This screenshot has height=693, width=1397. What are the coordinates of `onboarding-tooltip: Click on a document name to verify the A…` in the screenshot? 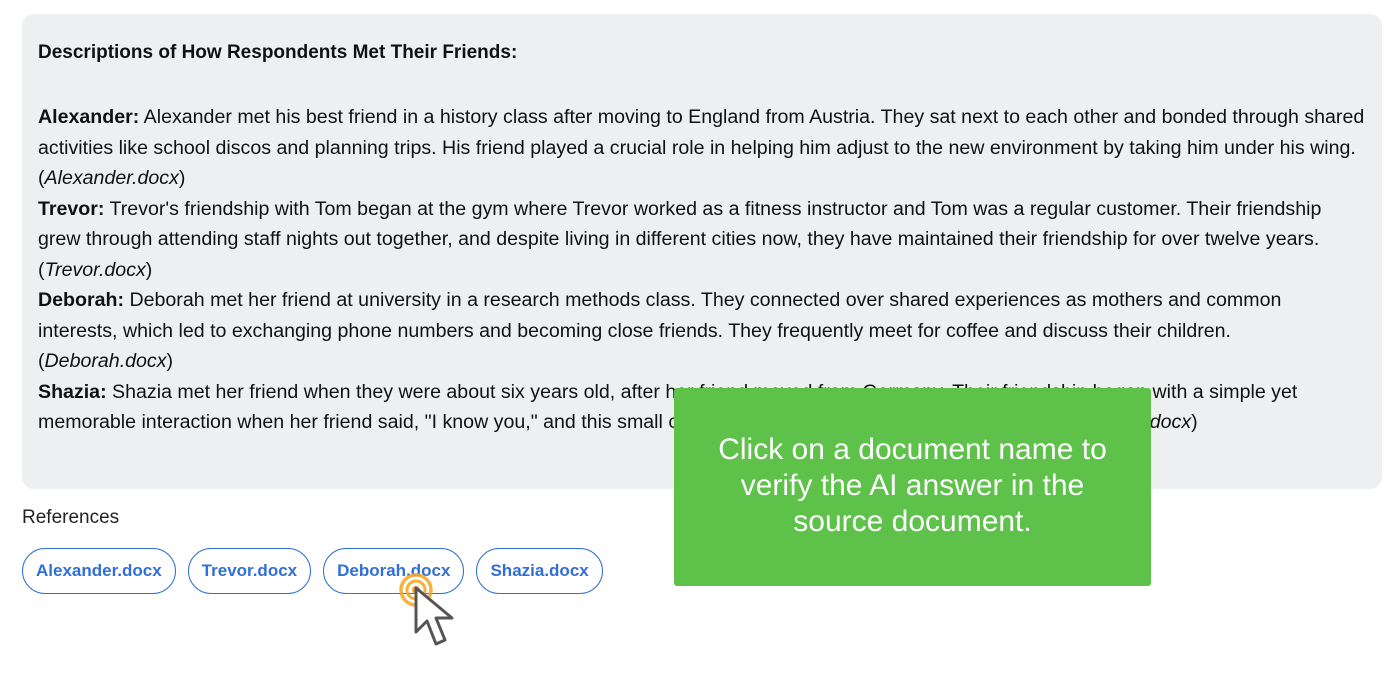 It's located at (912, 487).